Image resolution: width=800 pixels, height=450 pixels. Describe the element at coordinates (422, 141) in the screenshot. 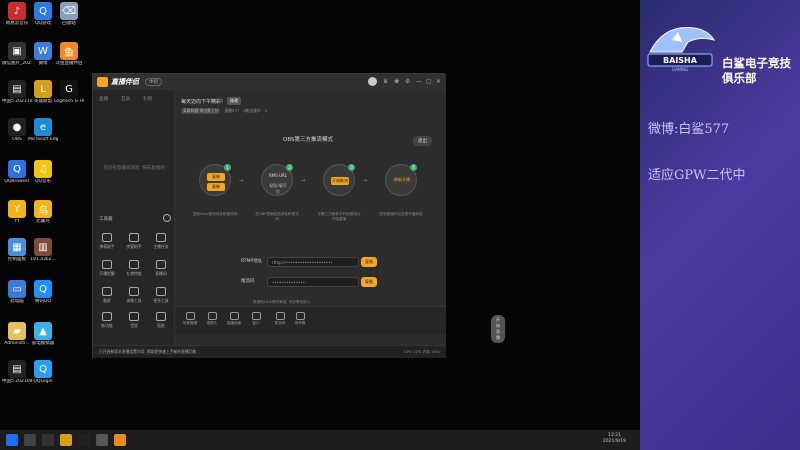

I see `exit-mode-button: 退出` at that location.